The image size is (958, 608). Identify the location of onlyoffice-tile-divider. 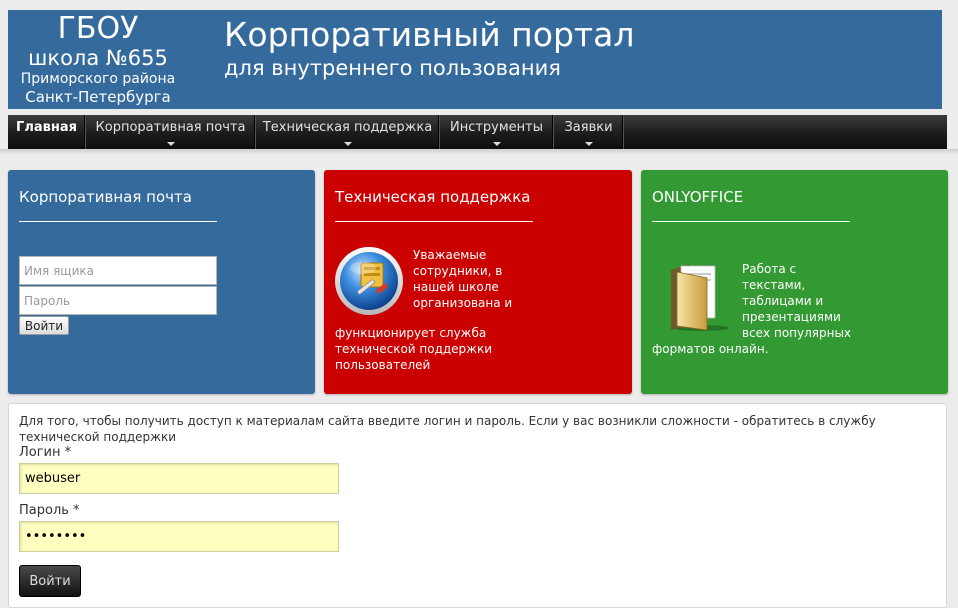
(751, 221).